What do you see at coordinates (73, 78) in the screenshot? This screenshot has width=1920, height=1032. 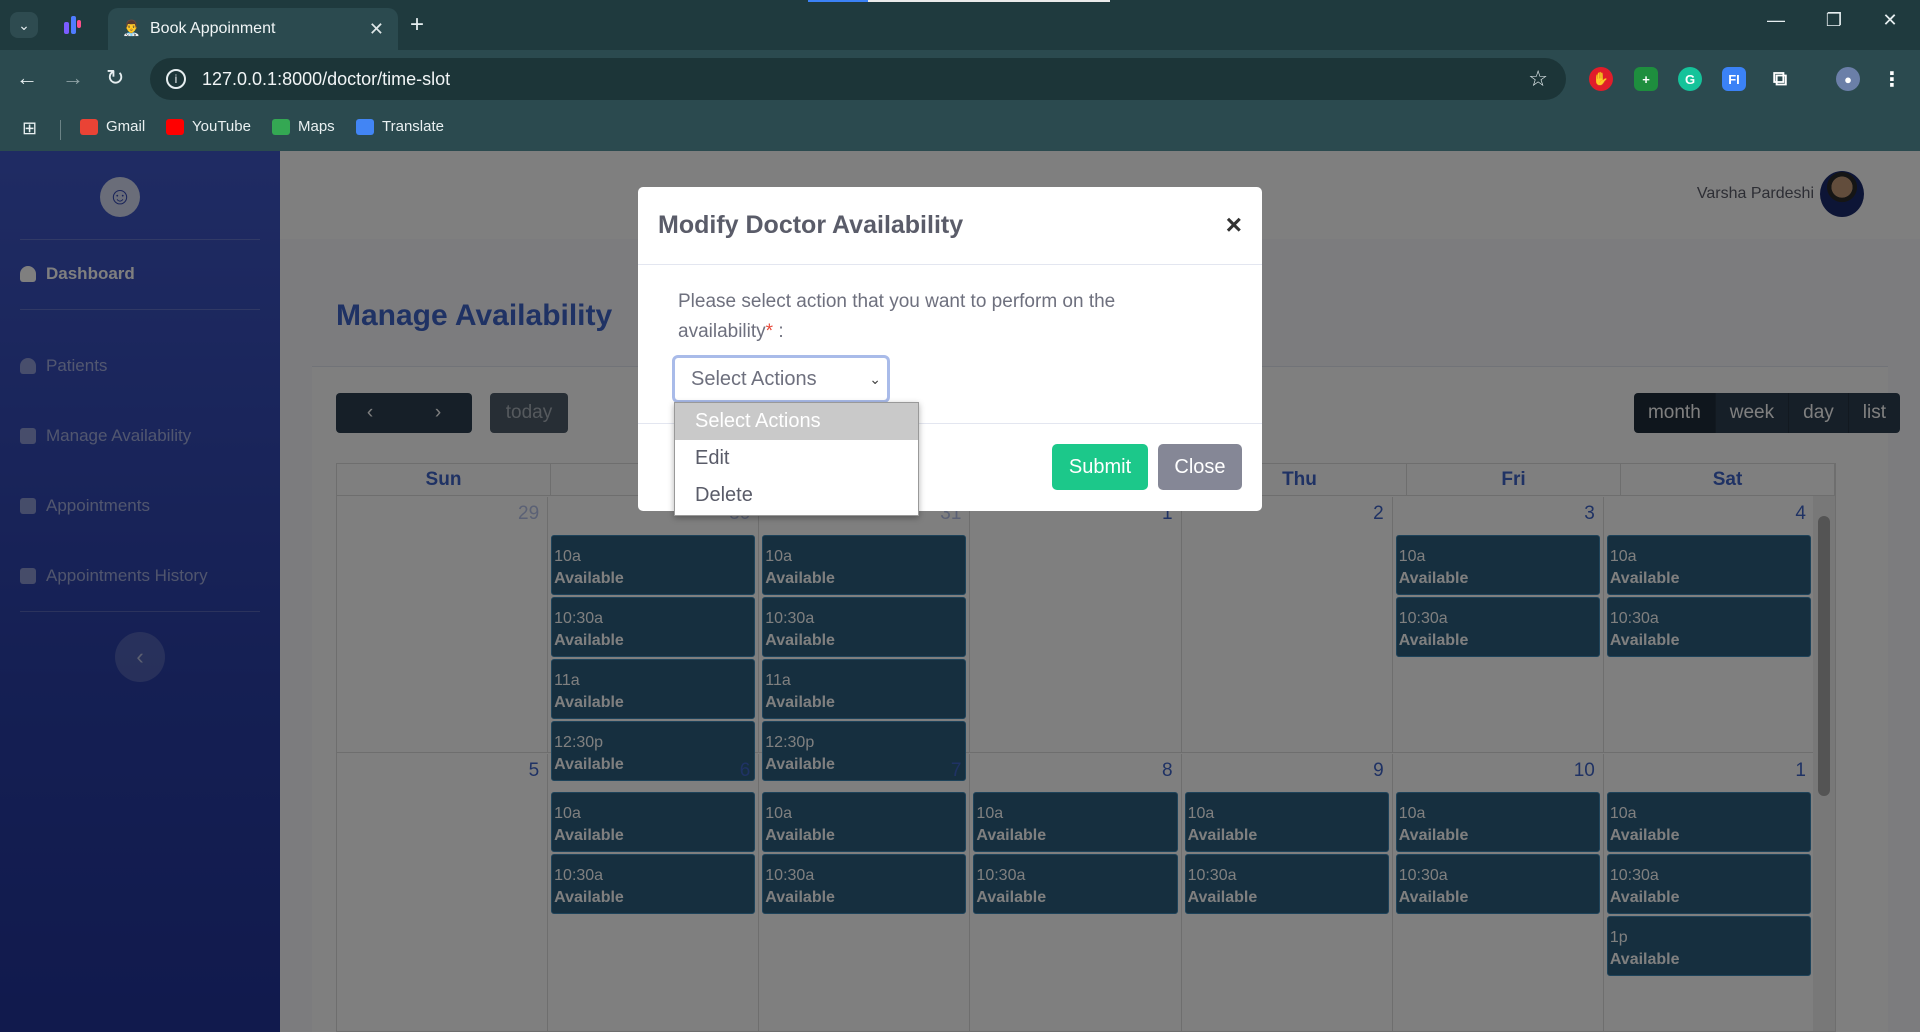 I see `forward-button: →` at bounding box center [73, 78].